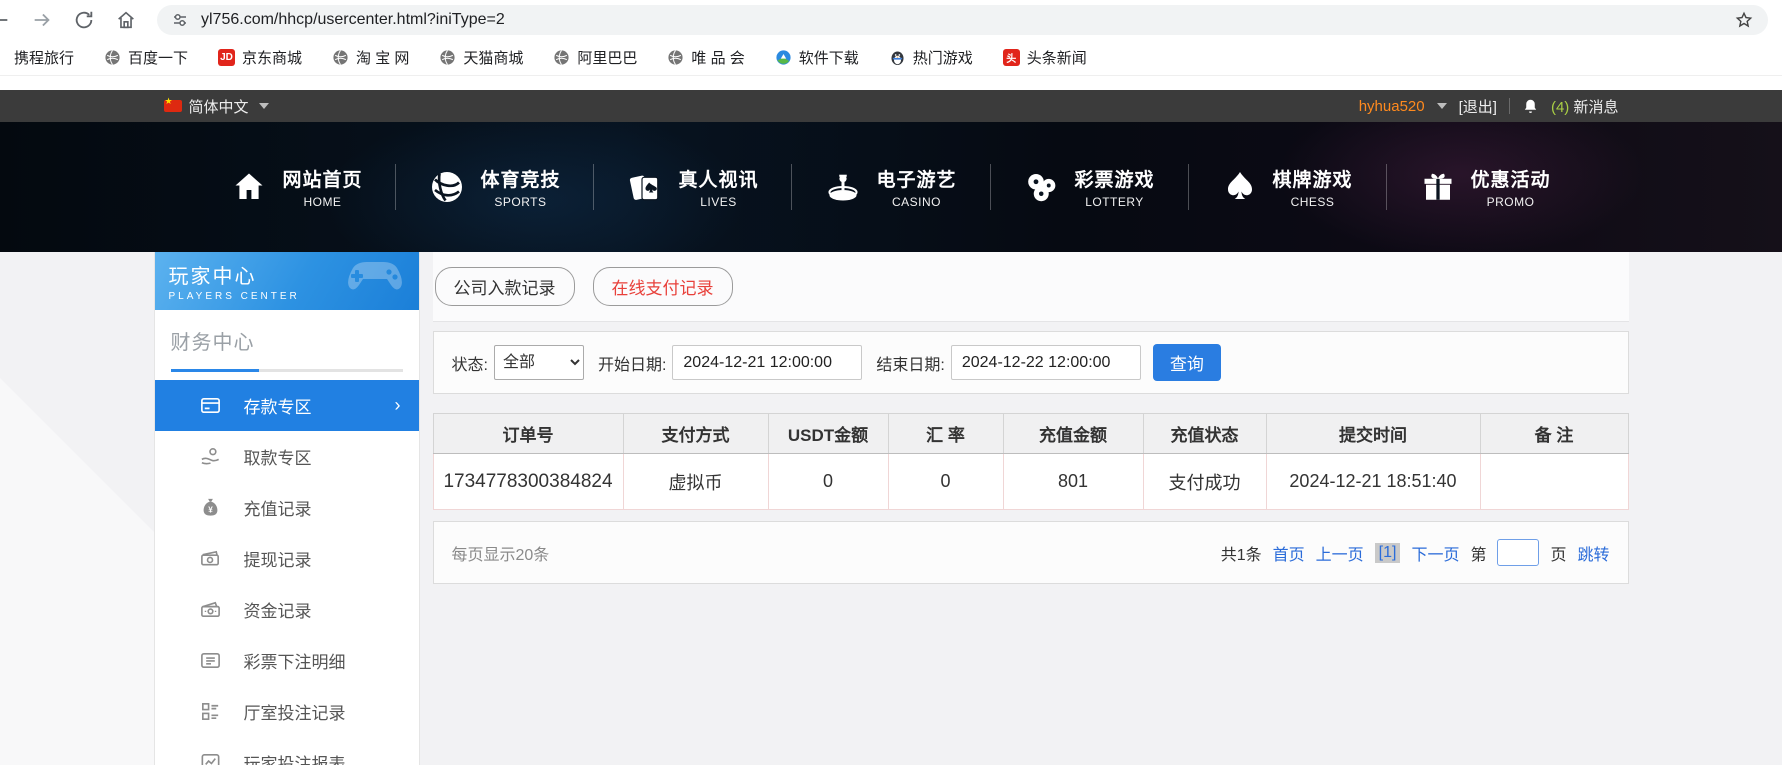 The width and height of the screenshot is (1782, 765). I want to click on record-tabs: 公司入款记录 在线支付记录, so click(1030, 287).